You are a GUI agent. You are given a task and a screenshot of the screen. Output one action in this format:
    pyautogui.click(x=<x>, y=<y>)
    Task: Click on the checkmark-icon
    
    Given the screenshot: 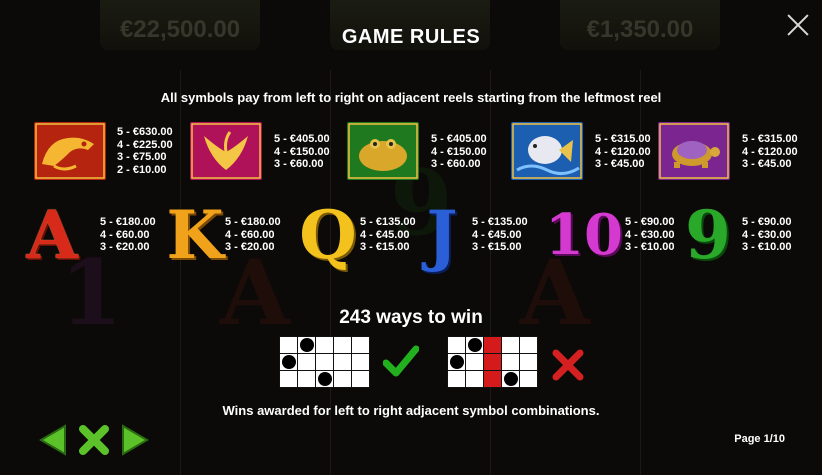 What is the action you would take?
    pyautogui.click(x=401, y=361)
    